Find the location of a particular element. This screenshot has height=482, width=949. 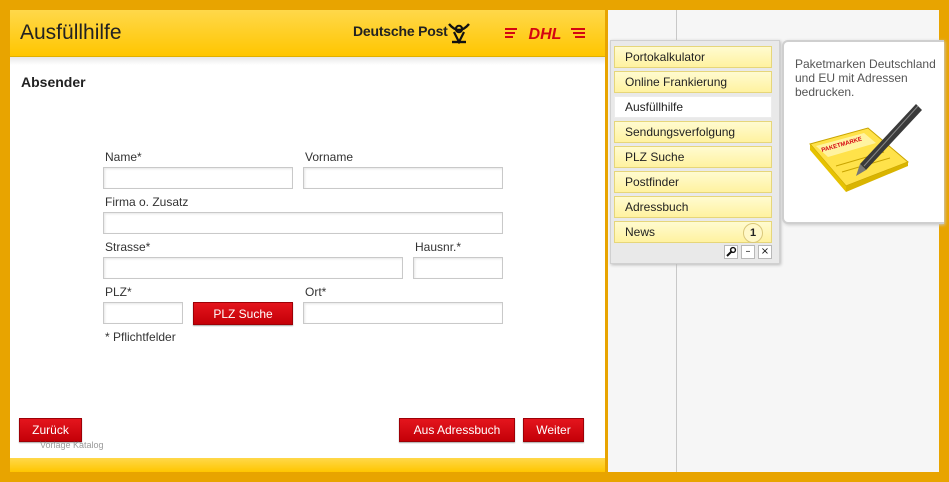

close-icon: × is located at coordinates (765, 251).